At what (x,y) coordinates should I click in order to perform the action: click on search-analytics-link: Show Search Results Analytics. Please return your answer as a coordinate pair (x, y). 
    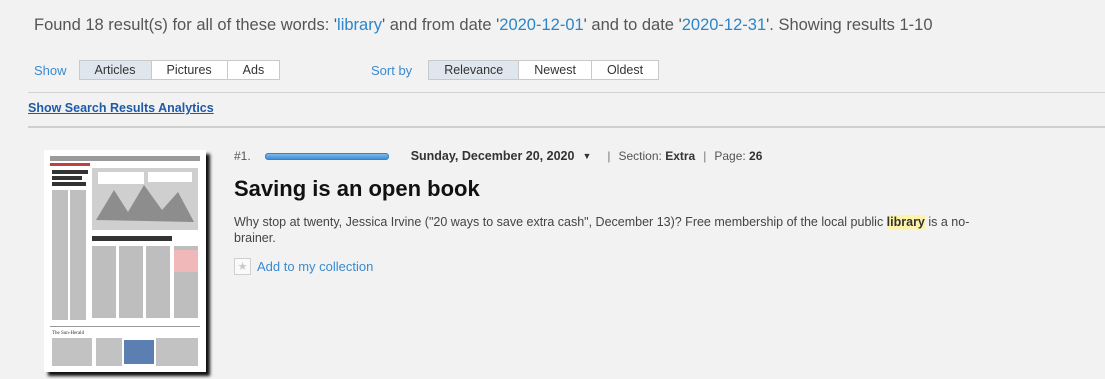
    Looking at the image, I should click on (121, 108).